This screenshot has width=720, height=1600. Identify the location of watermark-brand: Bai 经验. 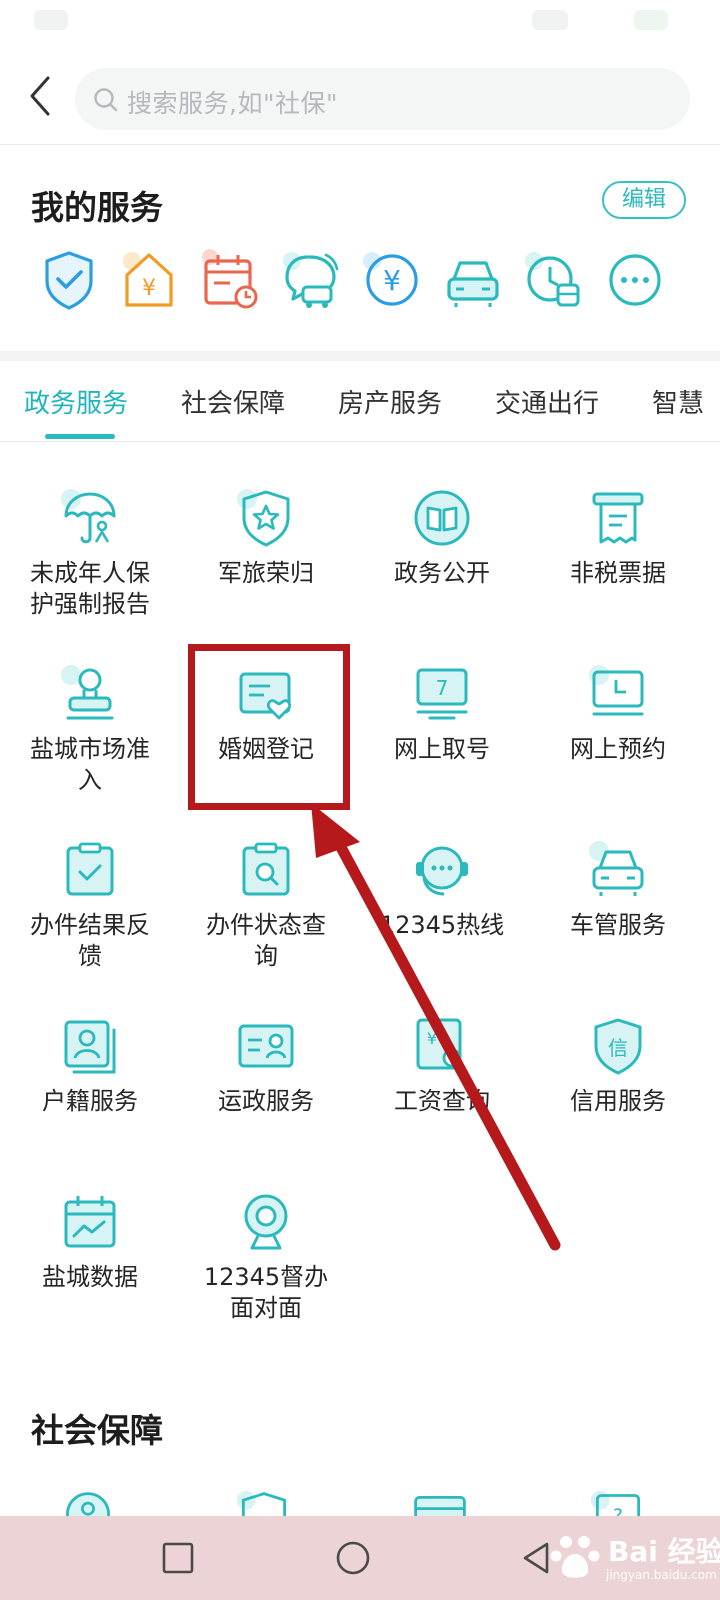
(664, 1551).